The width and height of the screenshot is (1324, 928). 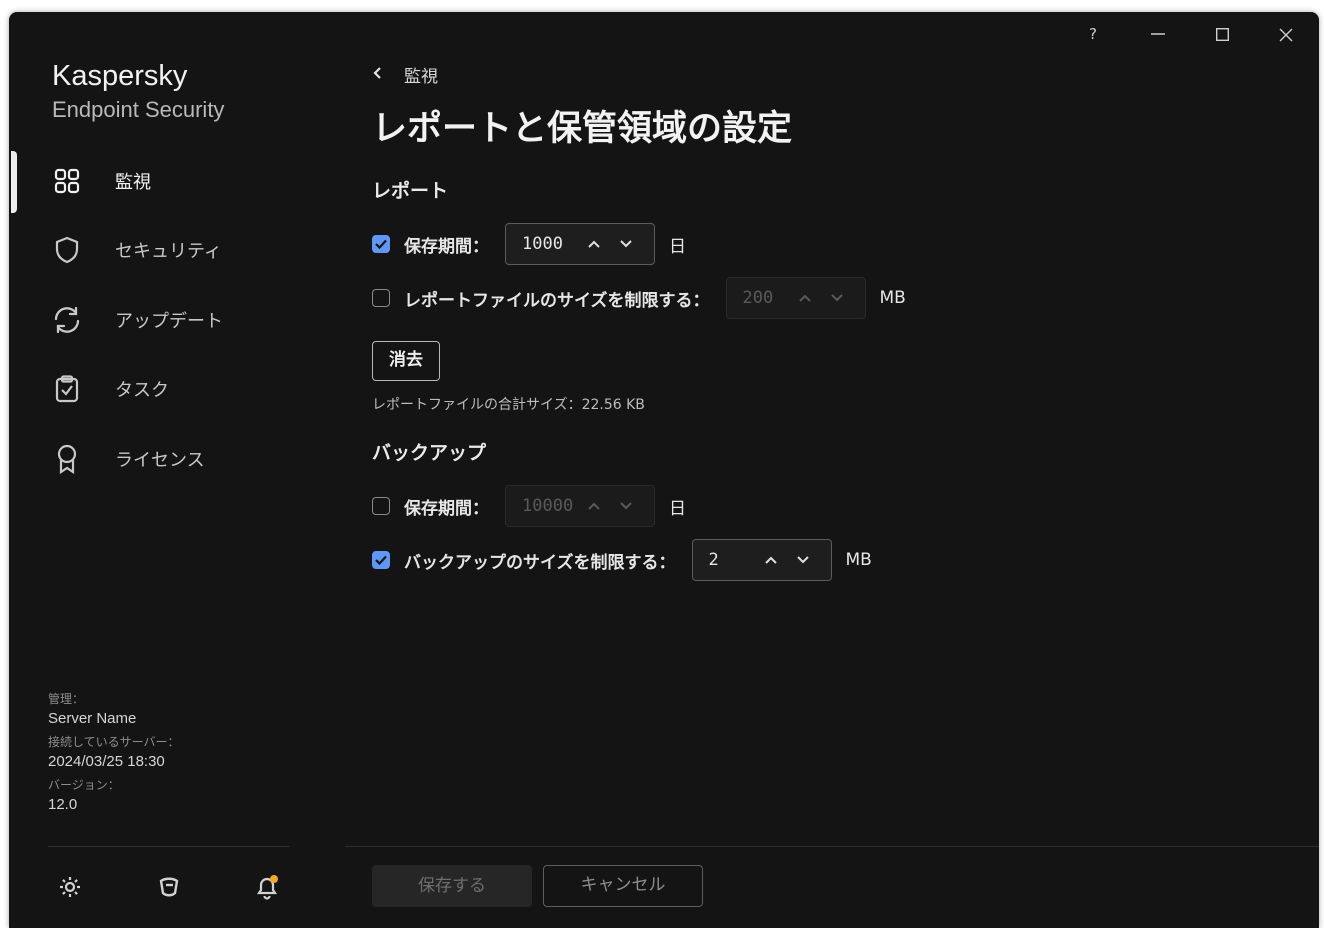 What do you see at coordinates (1222, 34) in the screenshot?
I see `maximize-button` at bounding box center [1222, 34].